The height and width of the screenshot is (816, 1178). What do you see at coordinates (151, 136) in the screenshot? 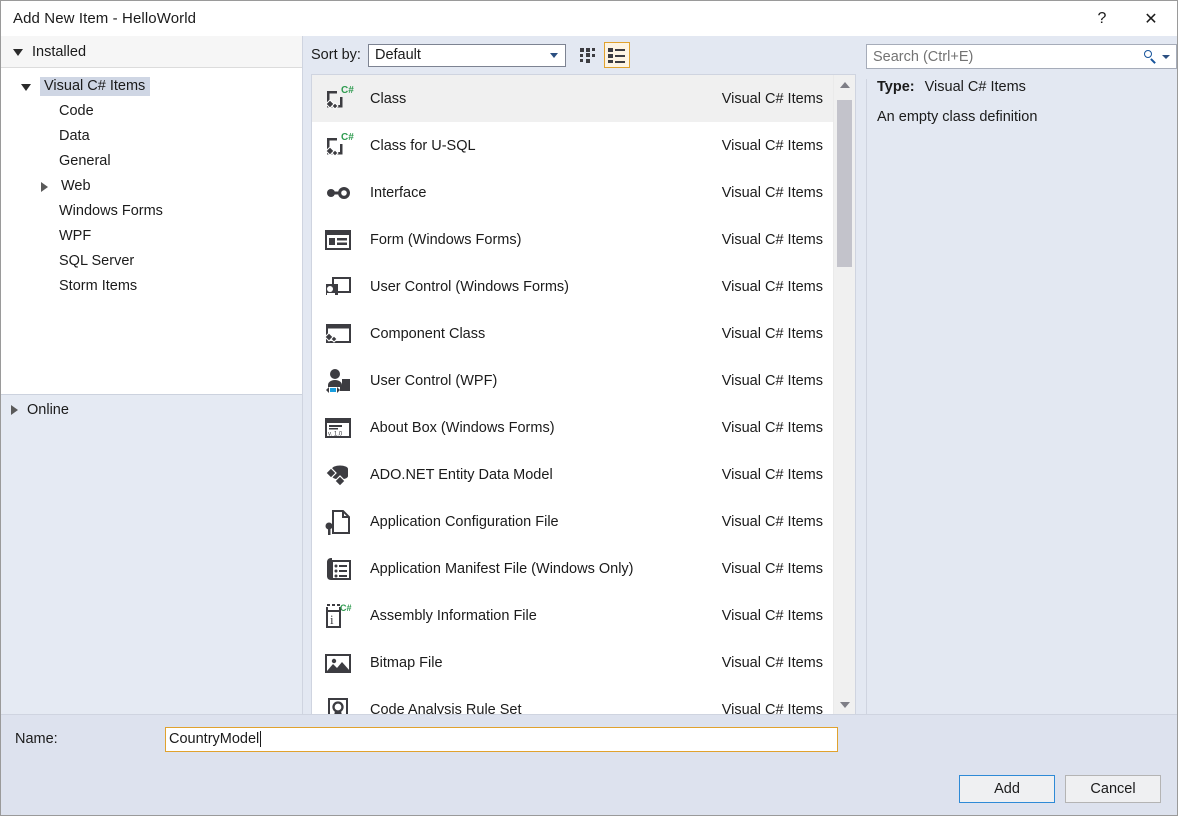
I see `sidebar-item-data: Data` at bounding box center [151, 136].